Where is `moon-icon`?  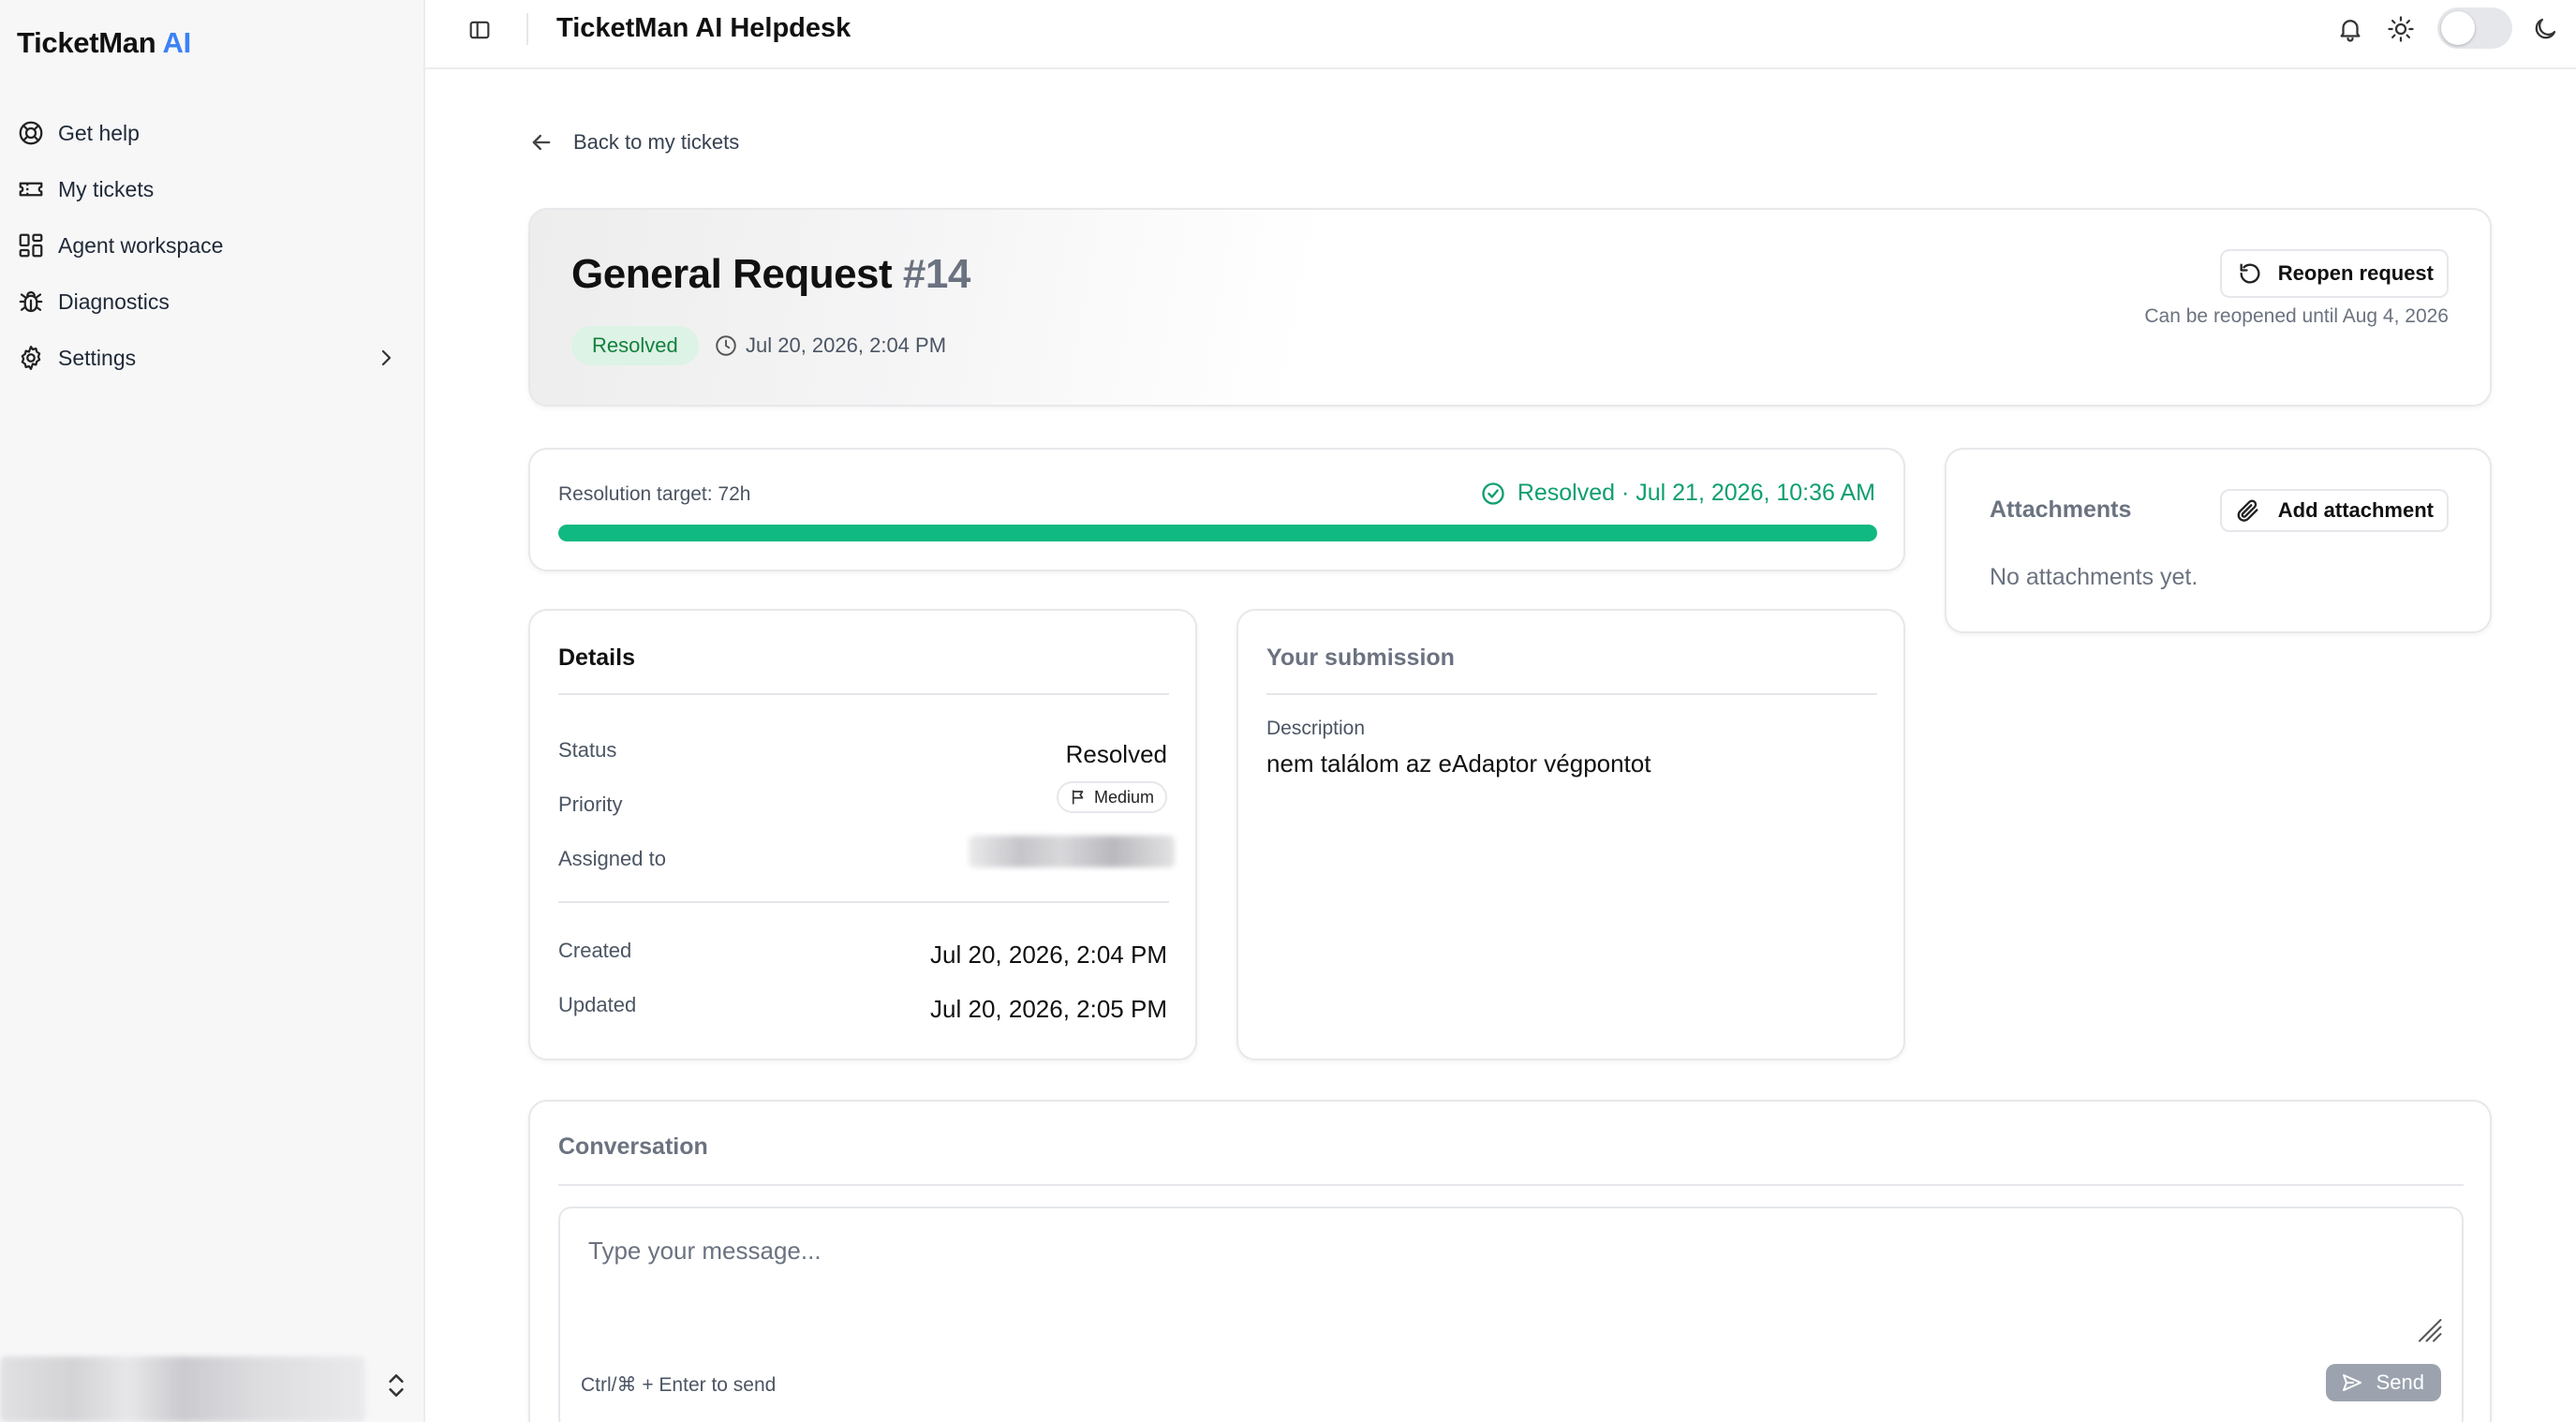
moon-icon is located at coordinates (2545, 29).